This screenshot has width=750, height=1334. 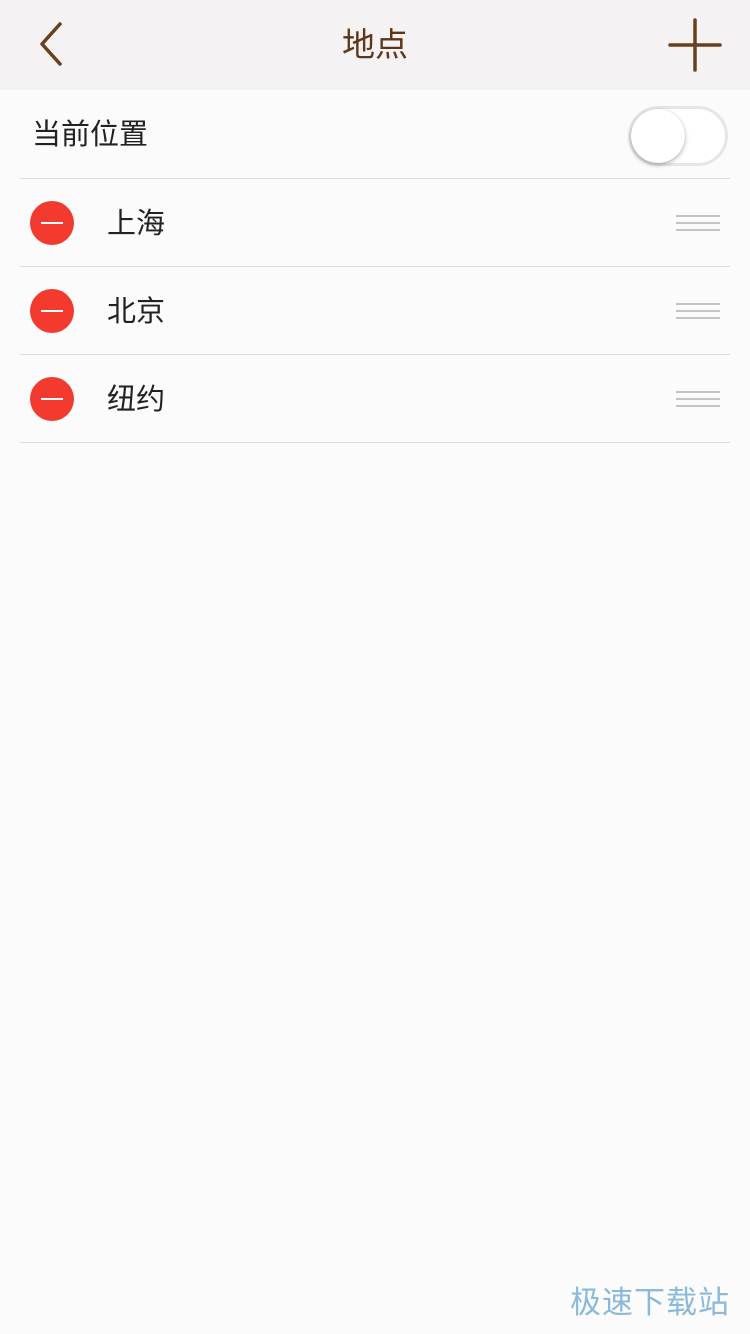 What do you see at coordinates (375, 311) in the screenshot?
I see `location-row-beijing: 北京` at bounding box center [375, 311].